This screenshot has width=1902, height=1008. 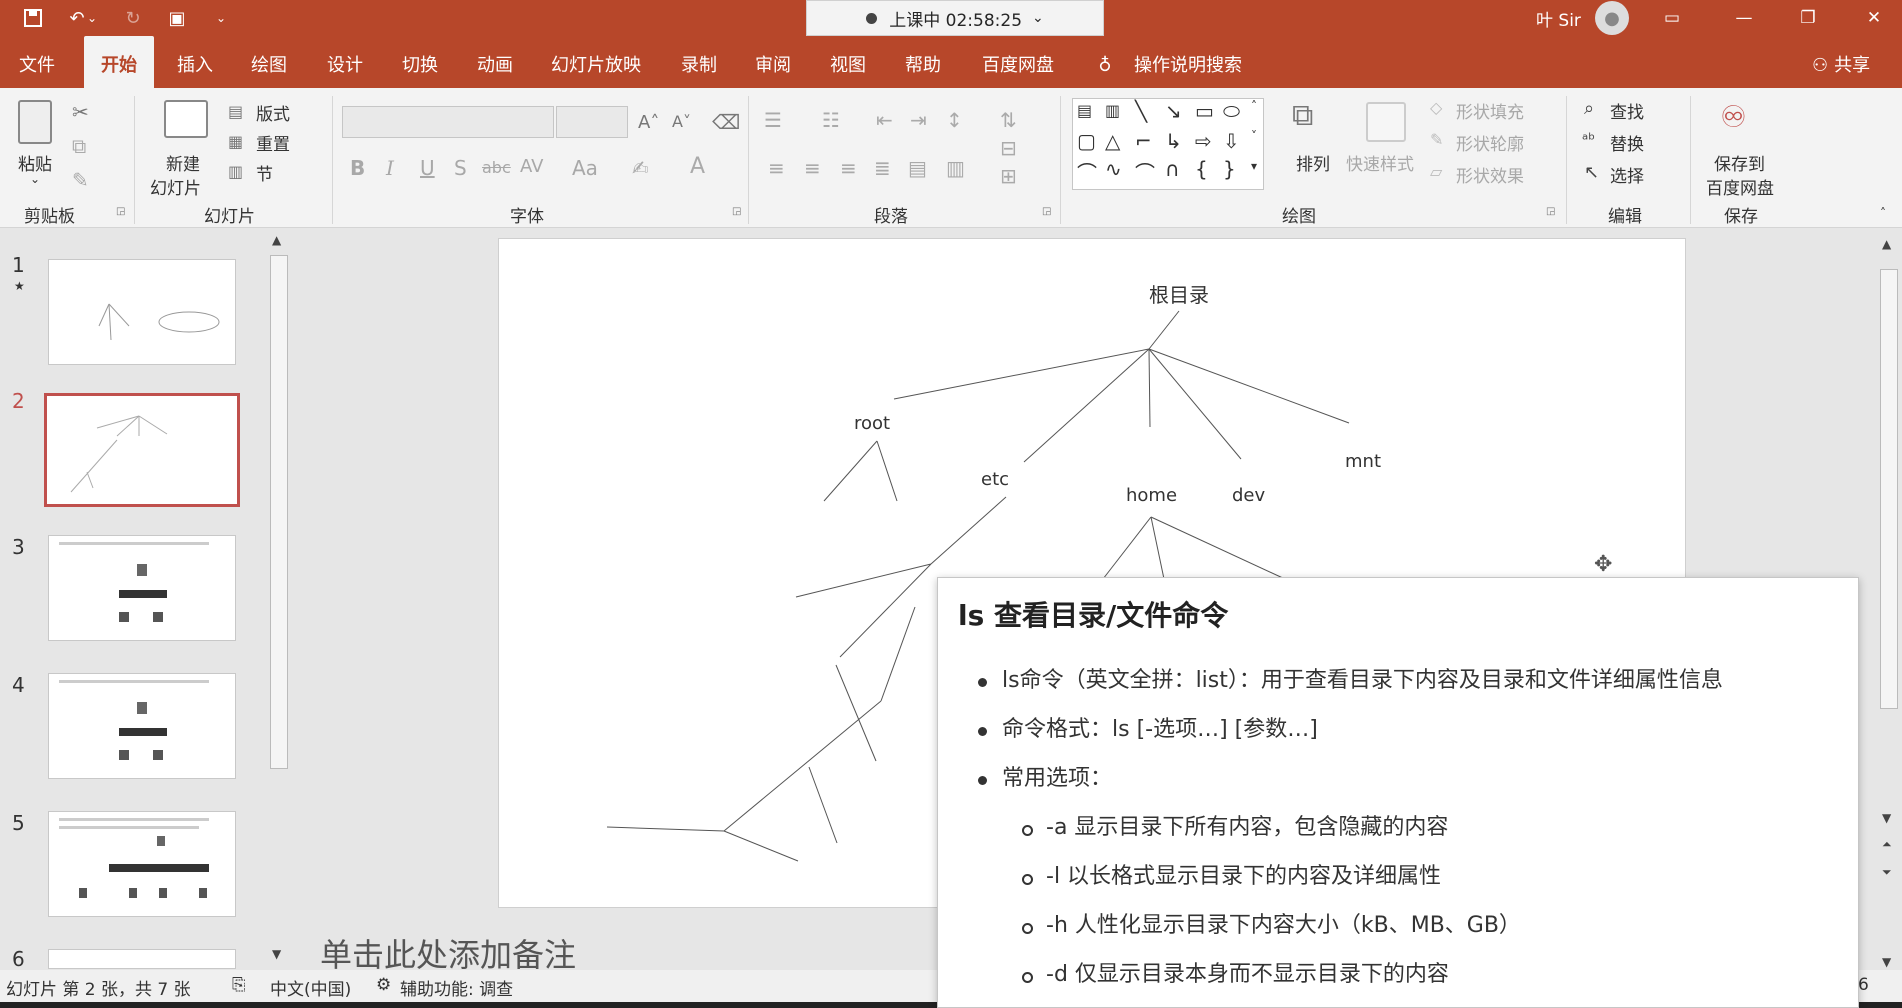 What do you see at coordinates (1883, 213) in the screenshot?
I see `collapse-ribbon-icon: ˄` at bounding box center [1883, 213].